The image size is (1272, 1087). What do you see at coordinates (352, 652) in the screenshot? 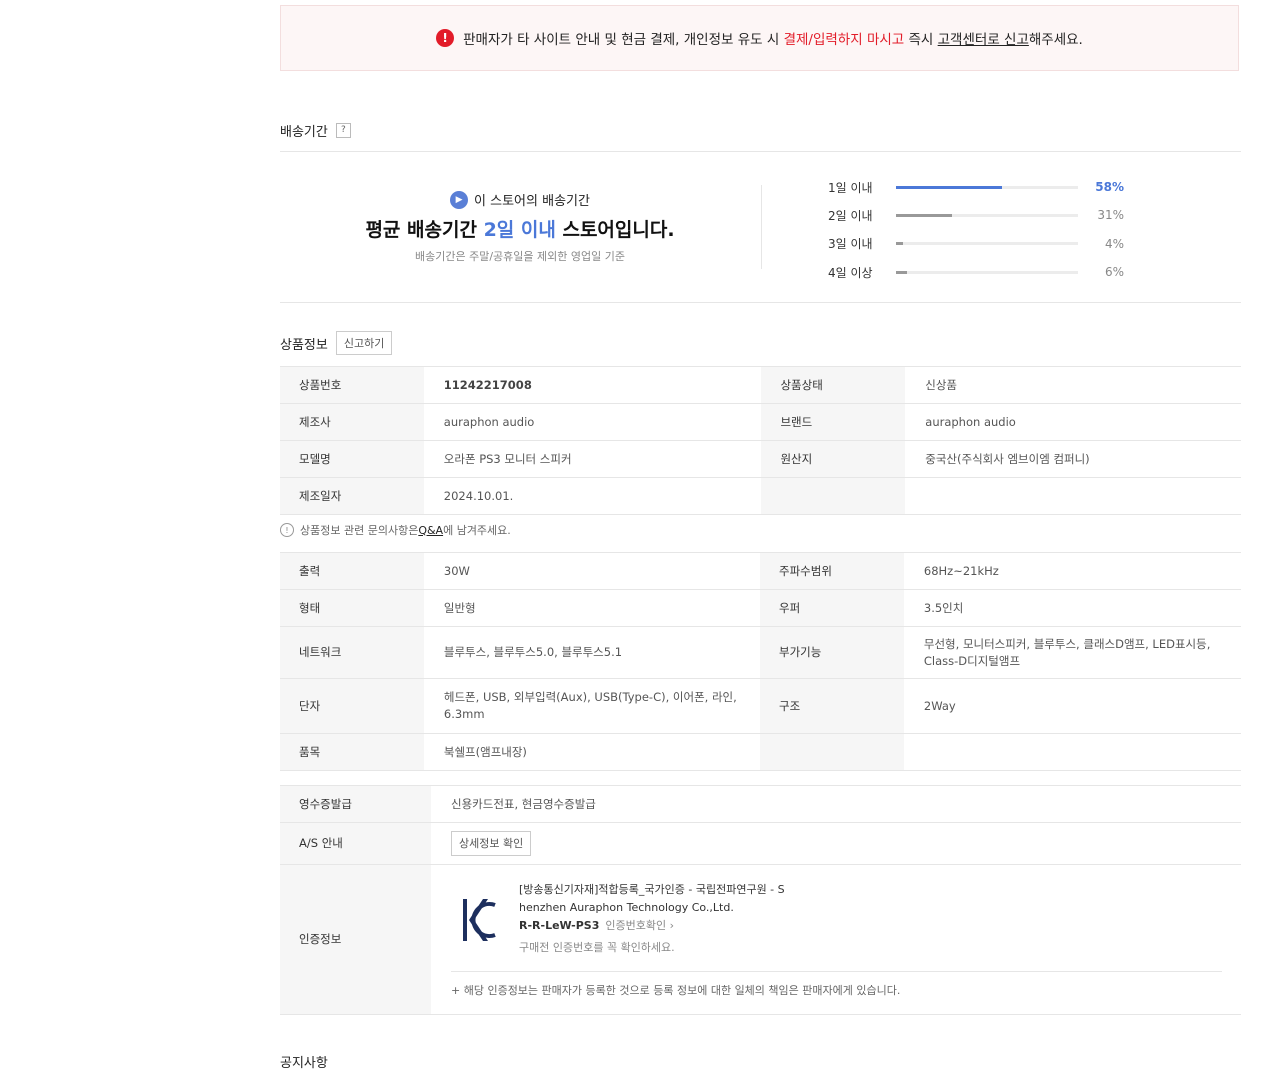
I see `spec-label: 네트워크` at bounding box center [352, 652].